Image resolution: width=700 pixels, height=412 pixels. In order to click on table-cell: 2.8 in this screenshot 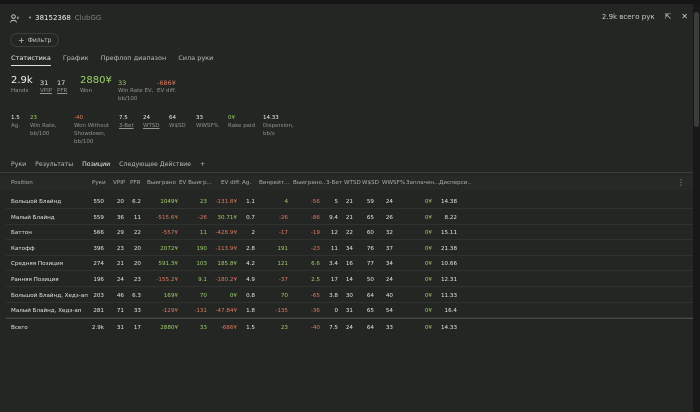, I will do `click(250, 248)`.